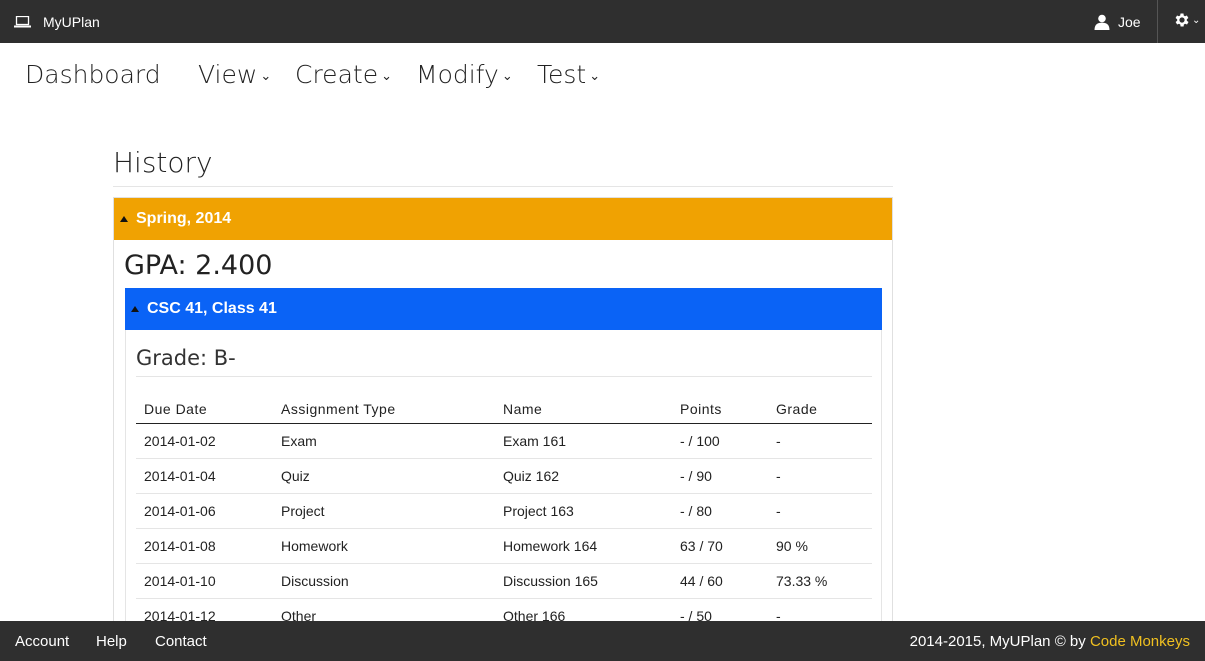 The width and height of the screenshot is (1205, 661). What do you see at coordinates (384, 546) in the screenshot?
I see `type-cell: Homework` at bounding box center [384, 546].